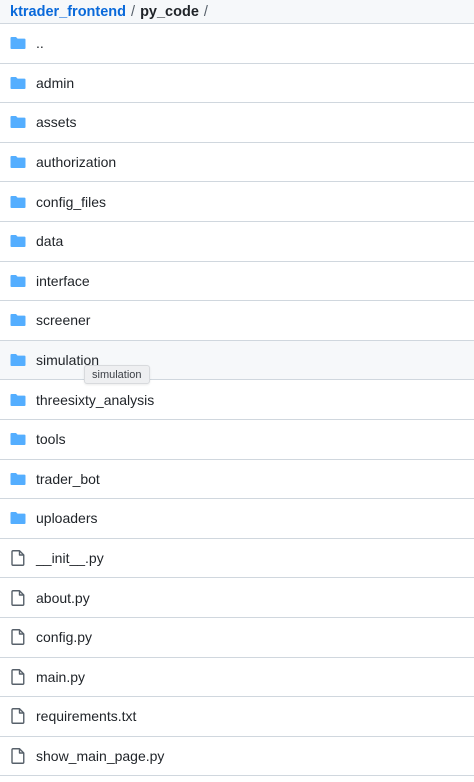  I want to click on file-name-link: requirements.txt, so click(86, 716).